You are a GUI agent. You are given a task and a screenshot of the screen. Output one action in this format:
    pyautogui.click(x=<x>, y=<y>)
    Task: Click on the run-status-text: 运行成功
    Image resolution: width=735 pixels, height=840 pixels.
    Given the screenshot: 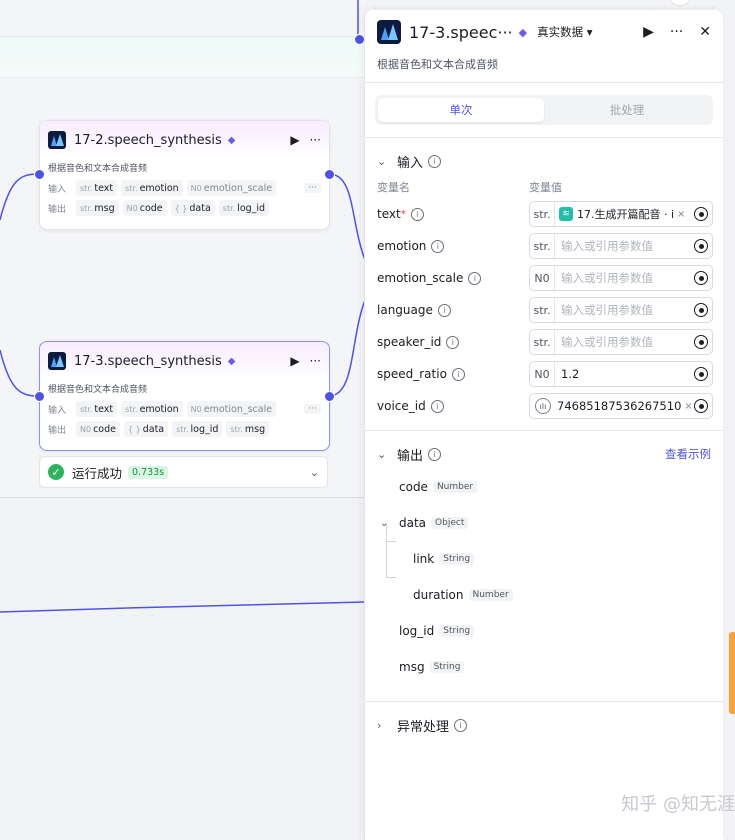 What is the action you would take?
    pyautogui.click(x=97, y=473)
    